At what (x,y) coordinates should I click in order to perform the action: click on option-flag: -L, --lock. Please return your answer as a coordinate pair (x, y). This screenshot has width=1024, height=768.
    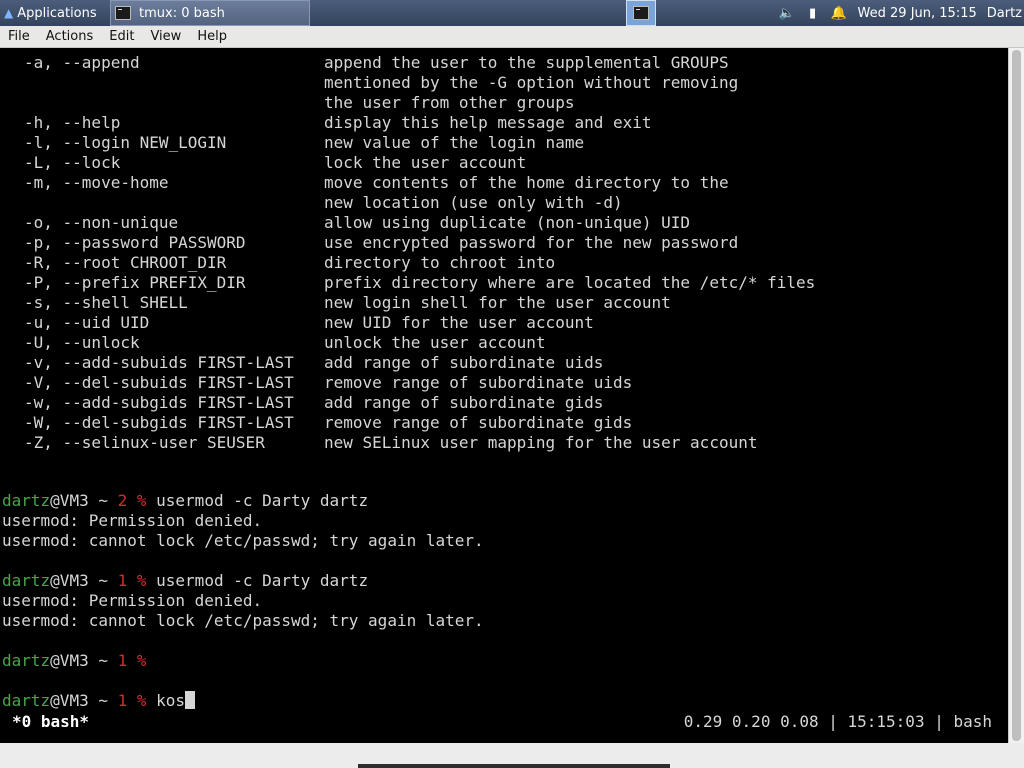
    Looking at the image, I should click on (72, 162).